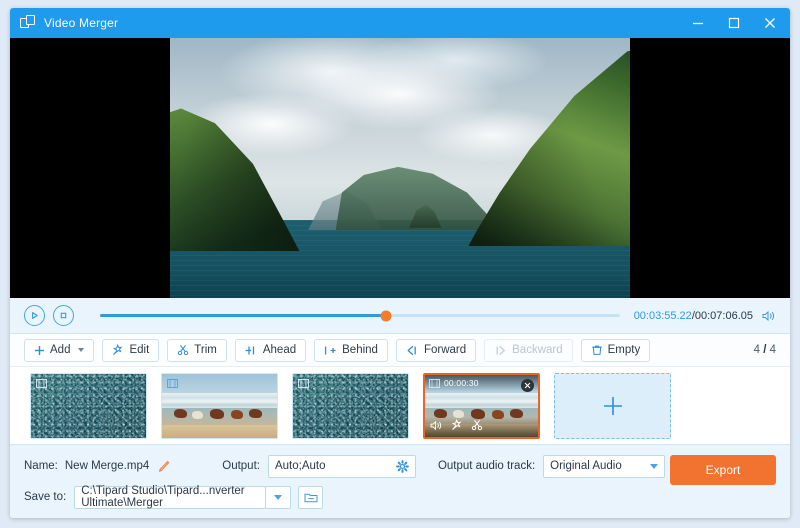  Describe the element at coordinates (537, 350) in the screenshot. I see `backward-button-label: Backward` at that location.